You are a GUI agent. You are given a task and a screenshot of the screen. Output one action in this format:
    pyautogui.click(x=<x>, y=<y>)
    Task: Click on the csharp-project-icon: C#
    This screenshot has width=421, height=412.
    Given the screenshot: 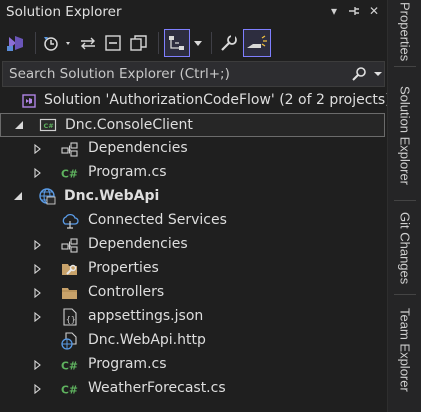 What is the action you would take?
    pyautogui.click(x=48, y=125)
    